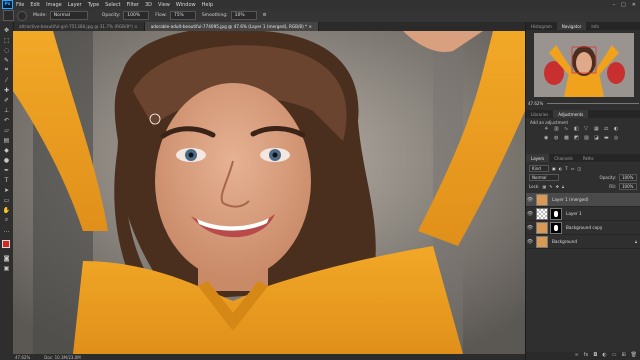 The height and width of the screenshot is (360, 640). Describe the element at coordinates (68, 15) in the screenshot. I see `mode-select: Normal` at that location.